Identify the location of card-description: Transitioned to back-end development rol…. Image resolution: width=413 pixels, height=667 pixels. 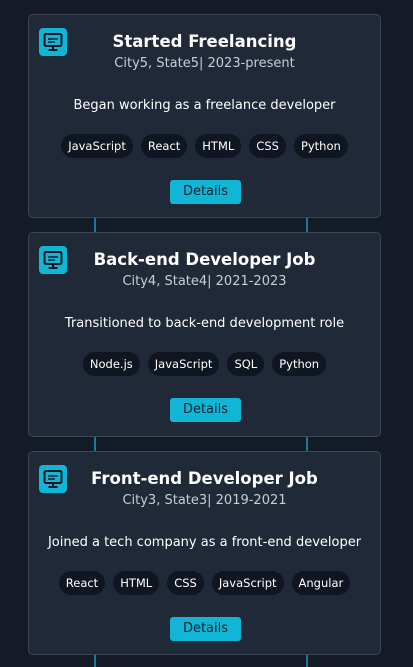
(204, 323).